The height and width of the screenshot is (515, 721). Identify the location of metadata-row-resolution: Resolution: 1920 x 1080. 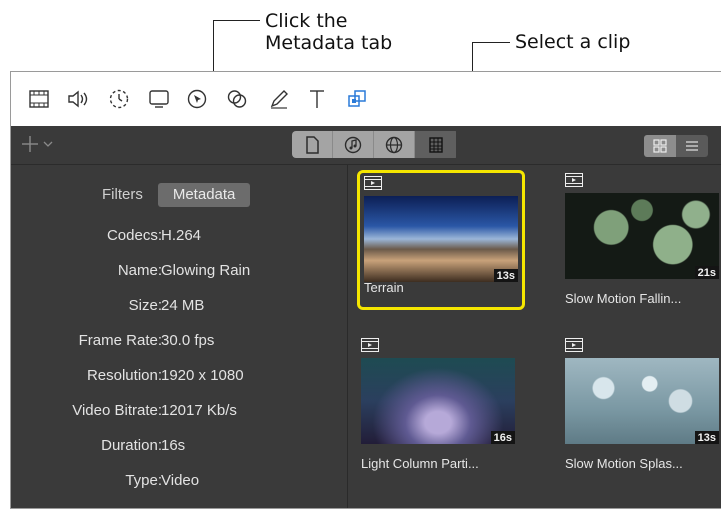
(179, 377).